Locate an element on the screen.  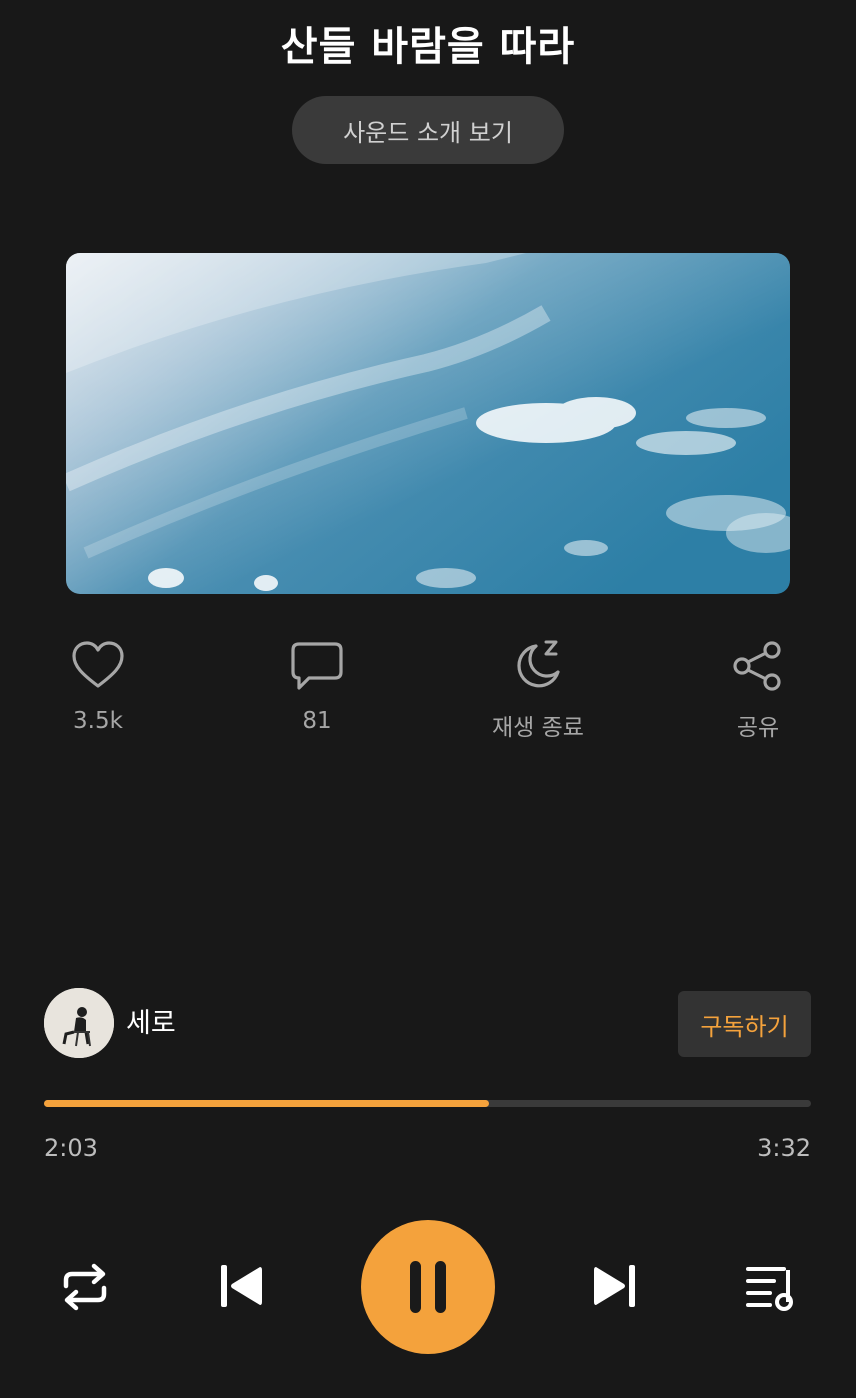
previous-icon is located at coordinates (241, 1286).